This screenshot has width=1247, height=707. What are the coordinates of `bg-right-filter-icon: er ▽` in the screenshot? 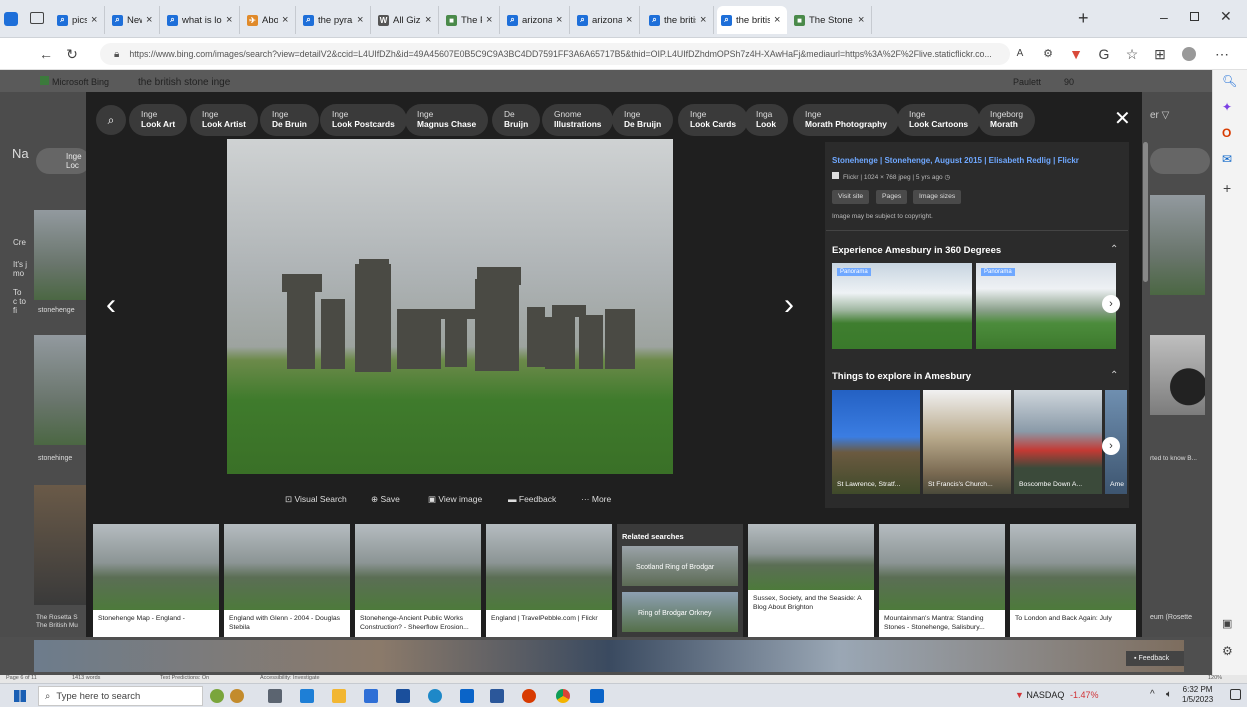 It's located at (1159, 115).